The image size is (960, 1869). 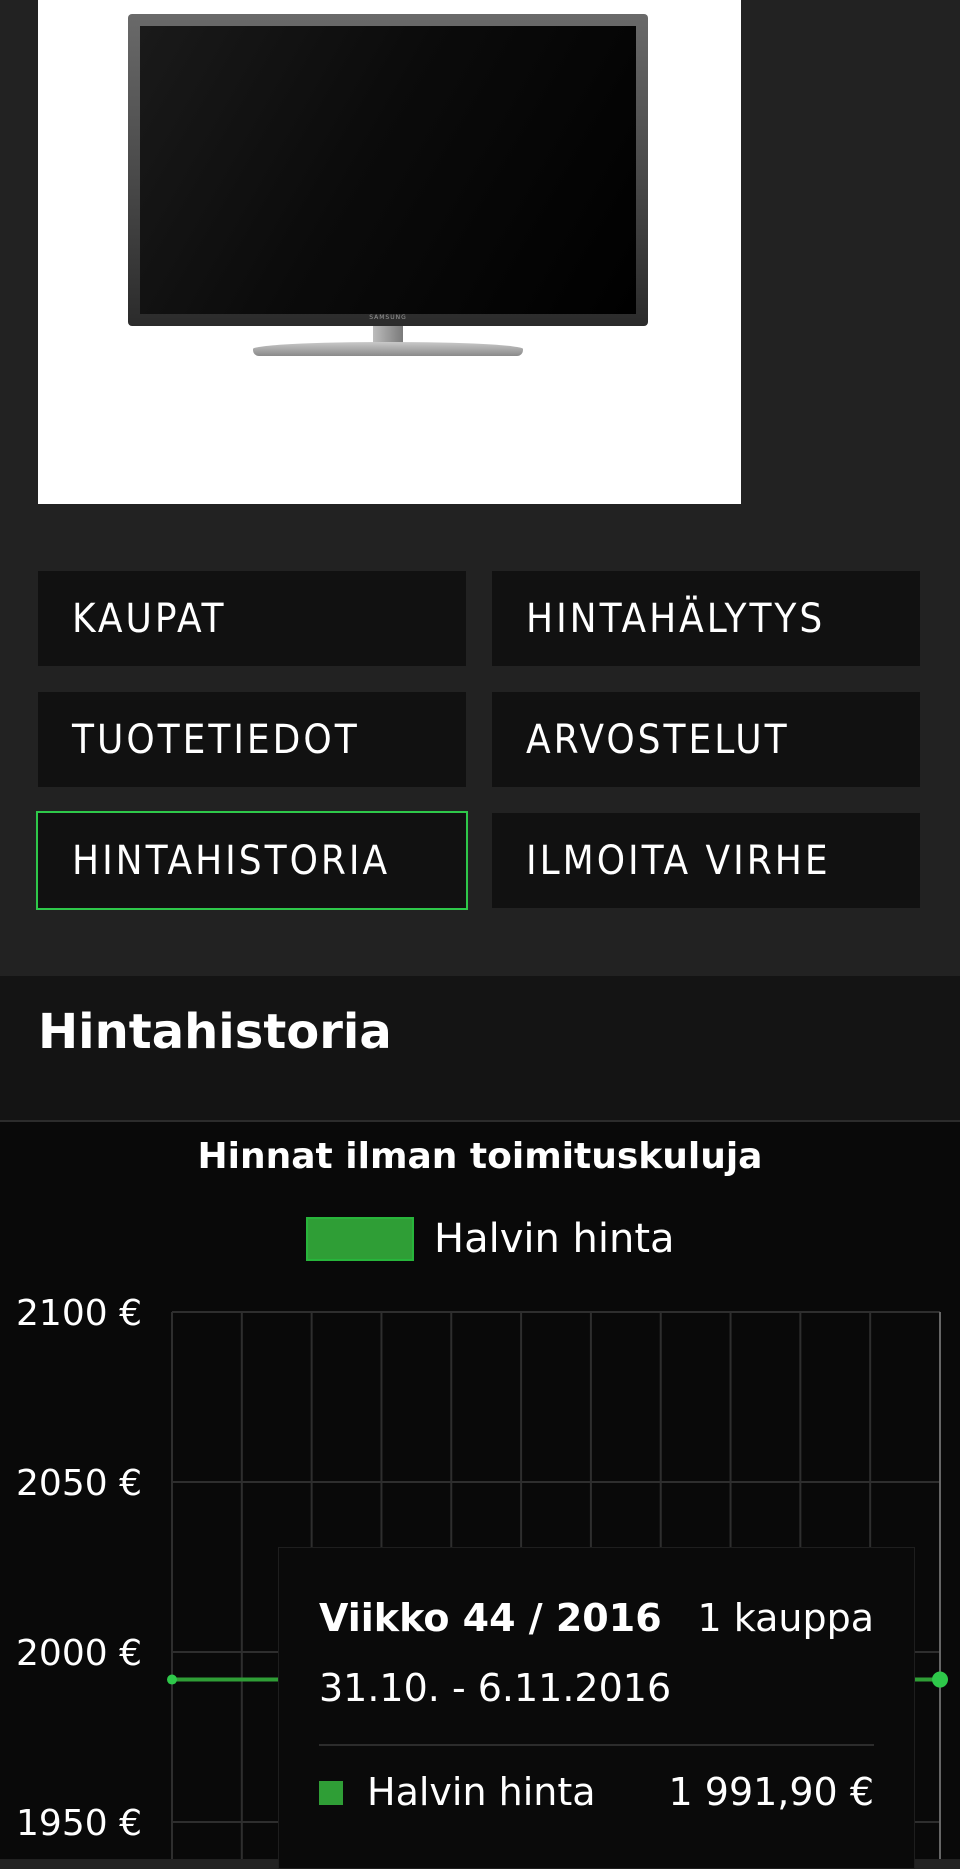 What do you see at coordinates (481, 1792) in the screenshot?
I see `tooltip-series-label: Halvin hinta` at bounding box center [481, 1792].